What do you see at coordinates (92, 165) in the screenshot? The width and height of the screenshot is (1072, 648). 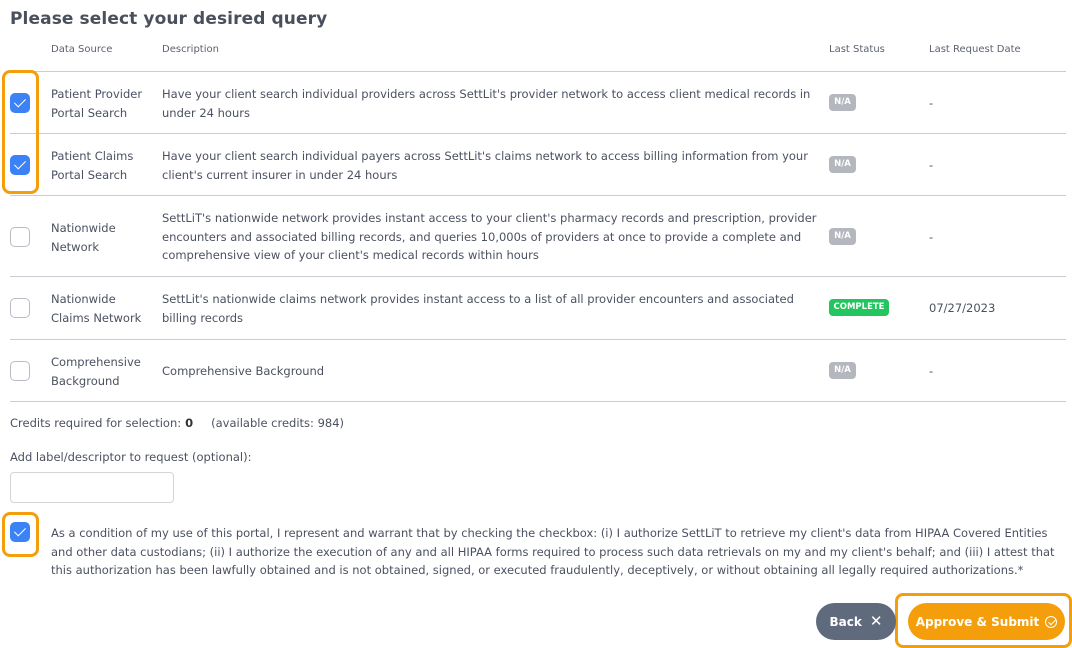 I see `data-source-name: Patient Claims Portal Search` at bounding box center [92, 165].